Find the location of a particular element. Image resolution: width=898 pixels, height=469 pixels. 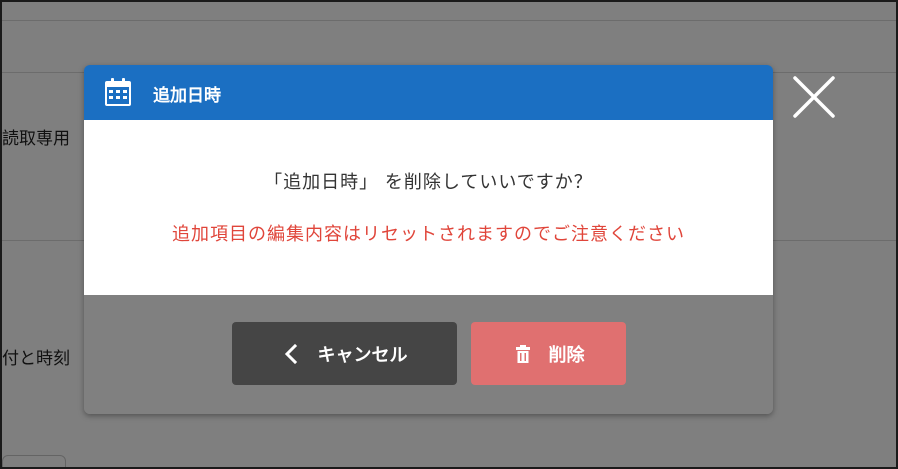

reset-warning-message: 追加項目の編集内容はリセットされますのでご注意ください is located at coordinates (428, 234).